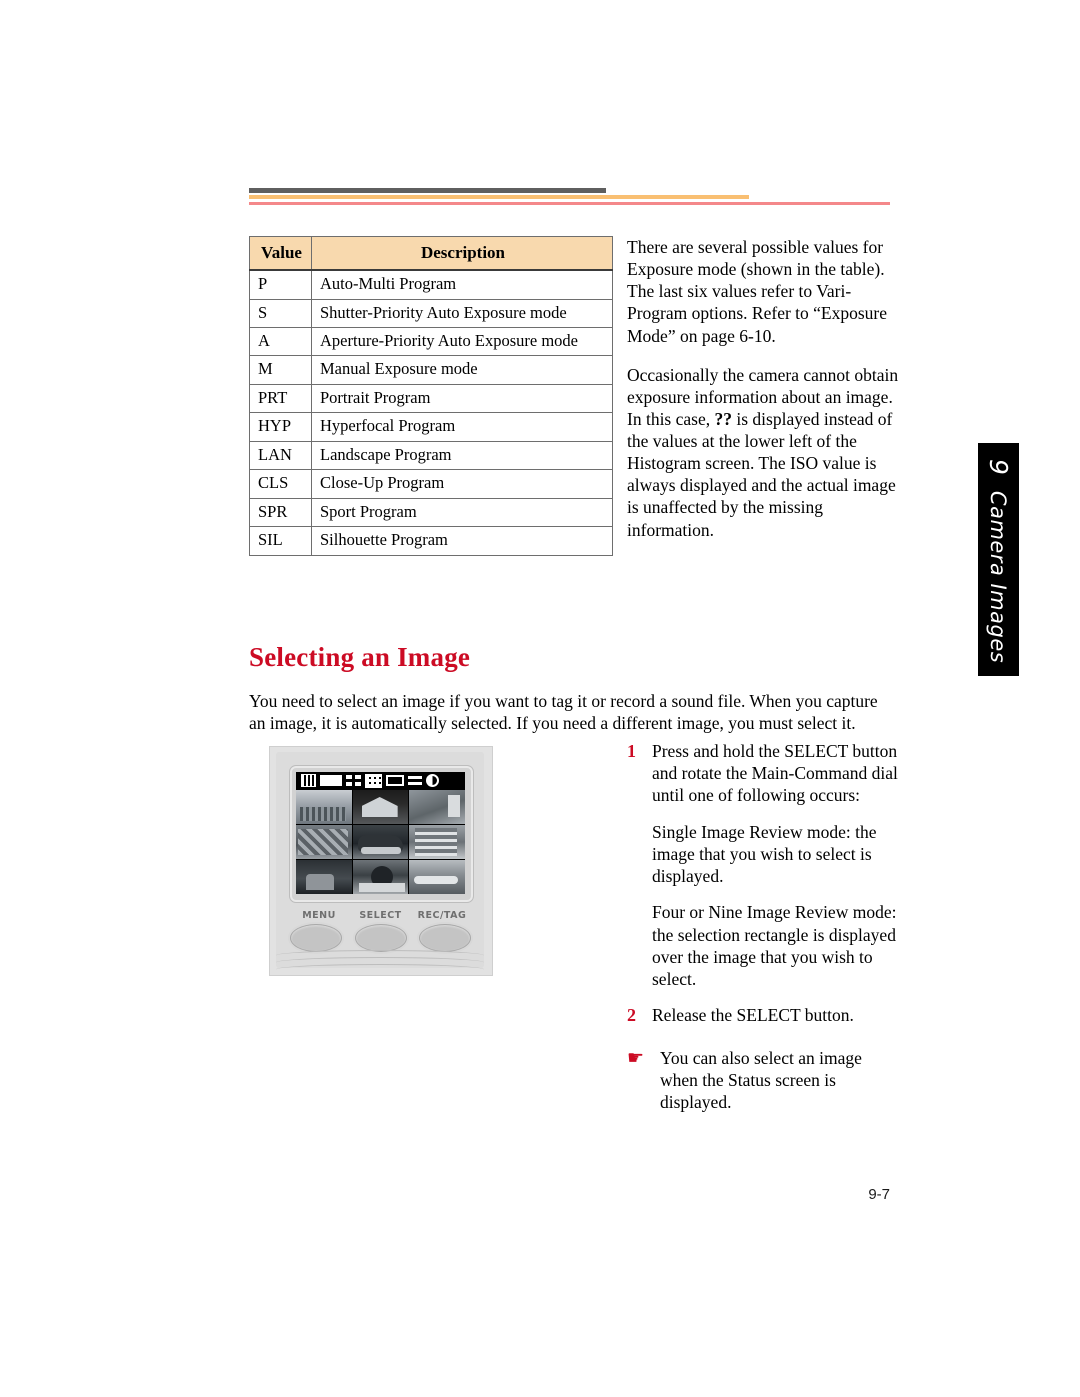 Image resolution: width=1080 pixels, height=1397 pixels. I want to click on rectag-button, so click(445, 938).